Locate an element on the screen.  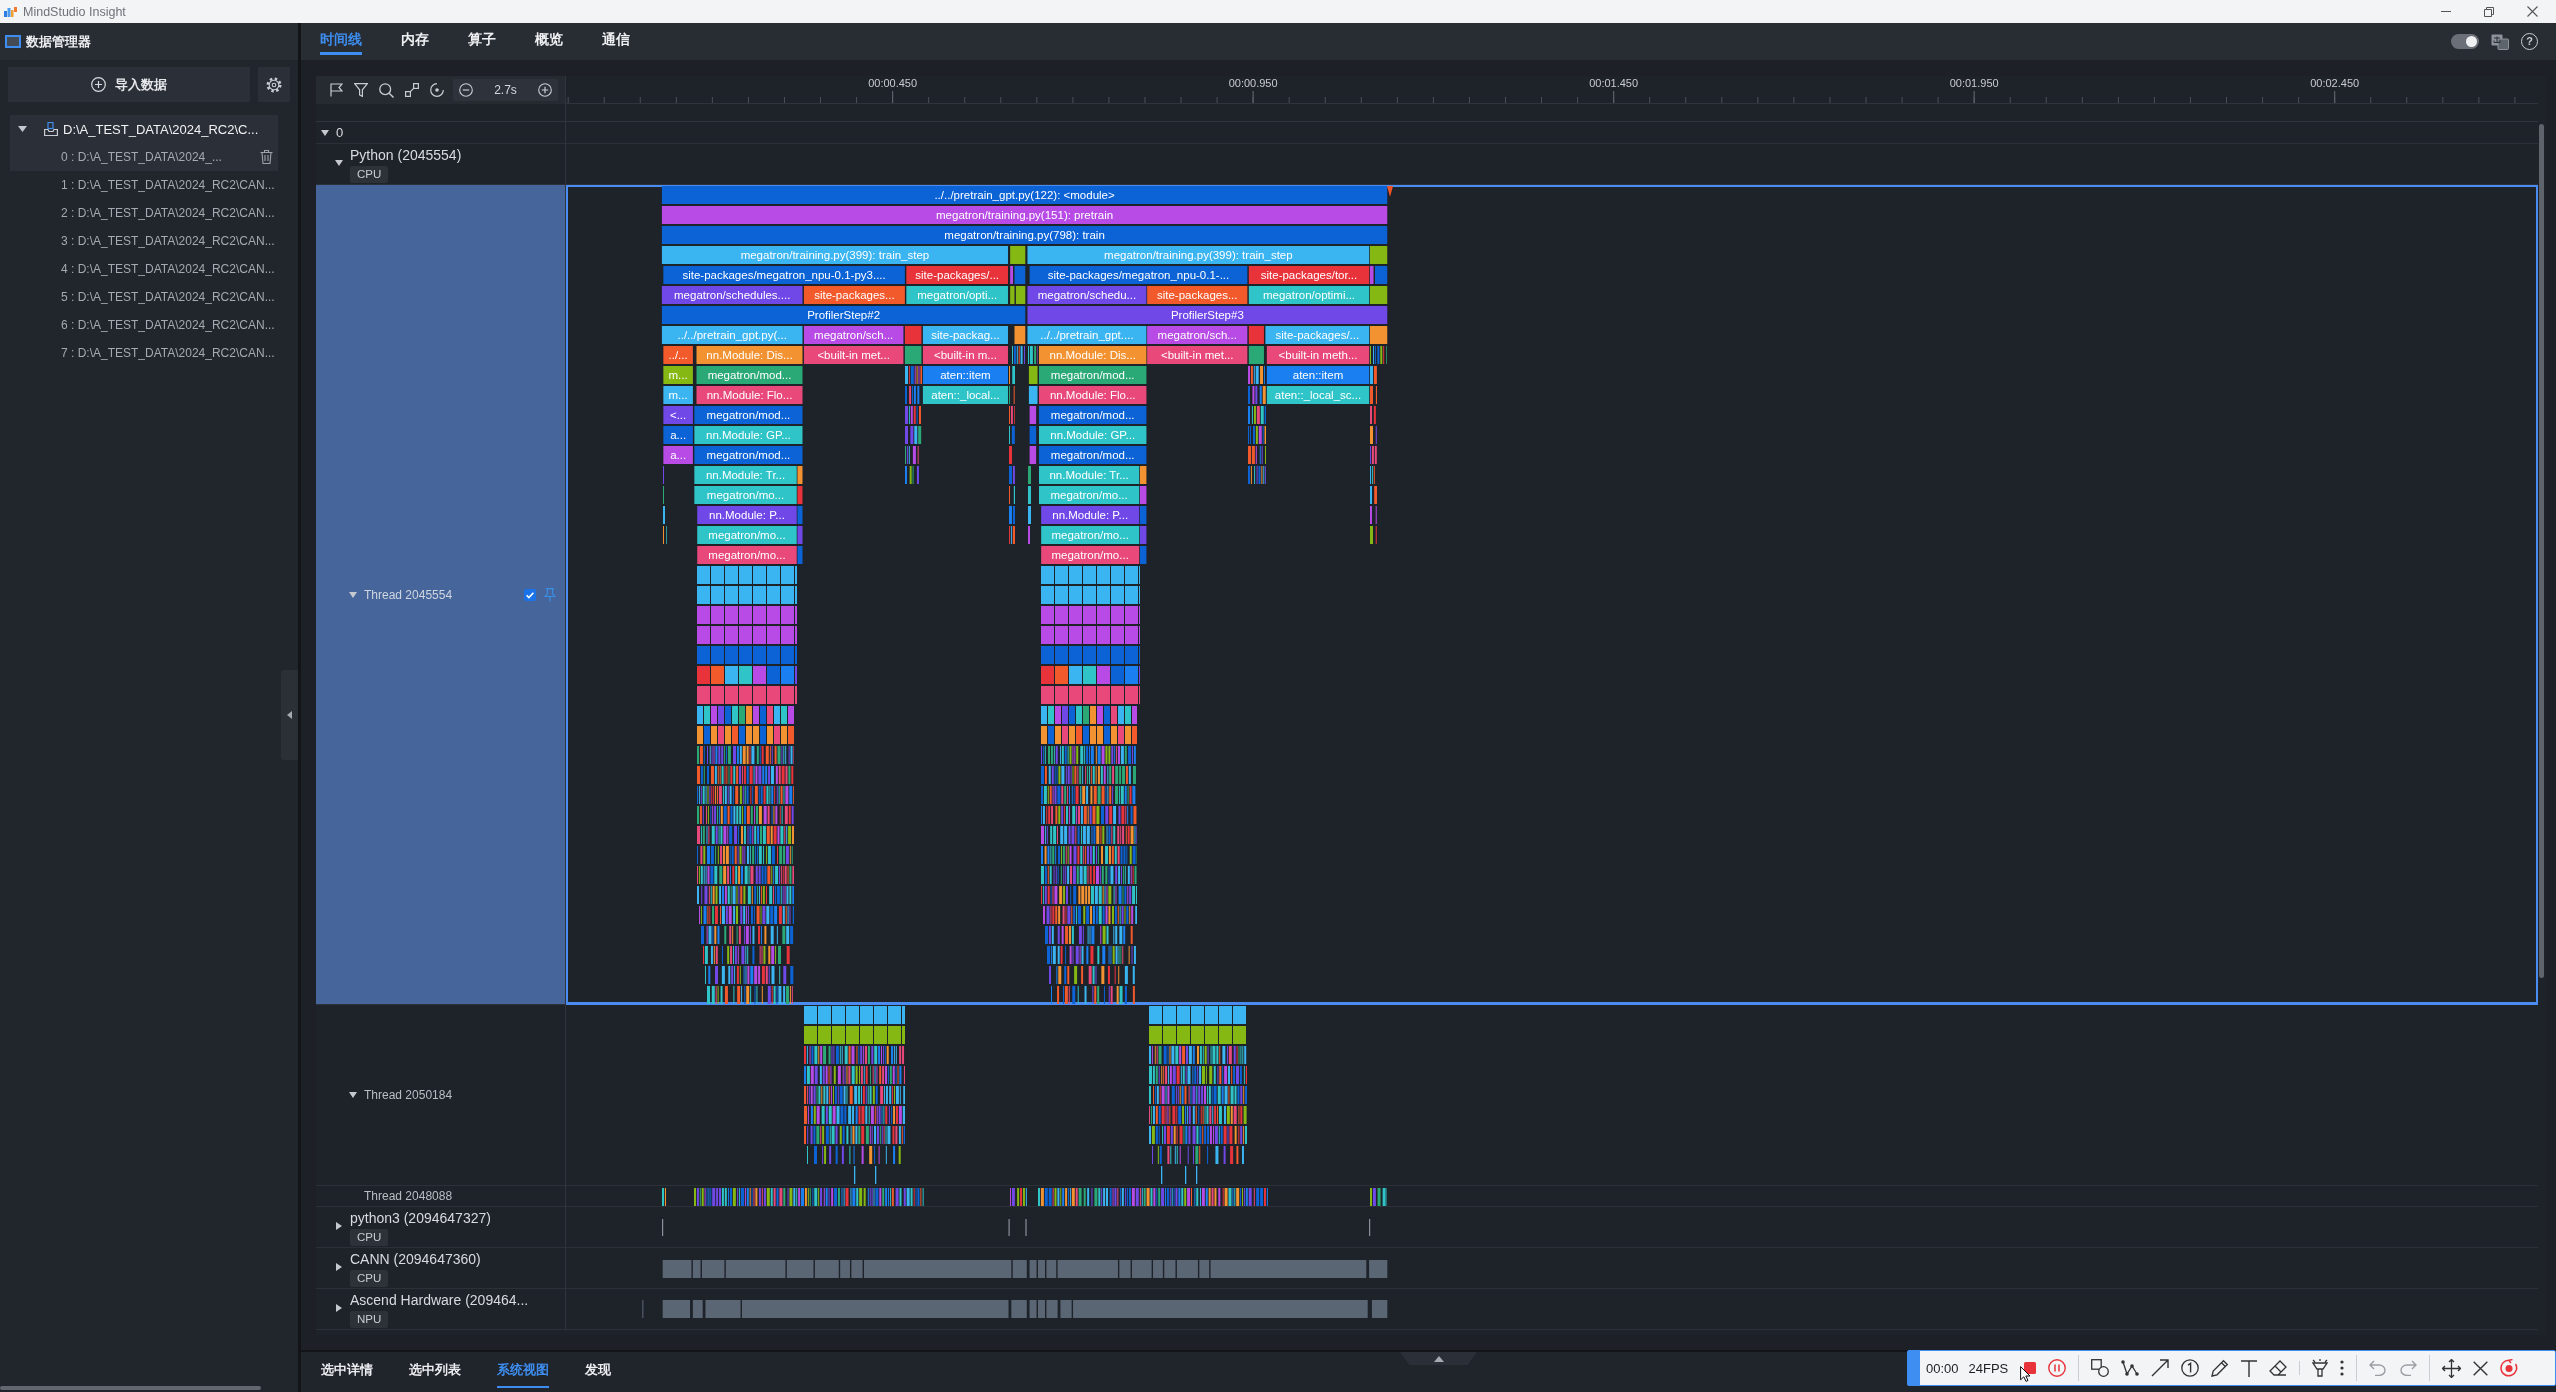
track-header: Thread 2050184 is located at coordinates (441, 1095).